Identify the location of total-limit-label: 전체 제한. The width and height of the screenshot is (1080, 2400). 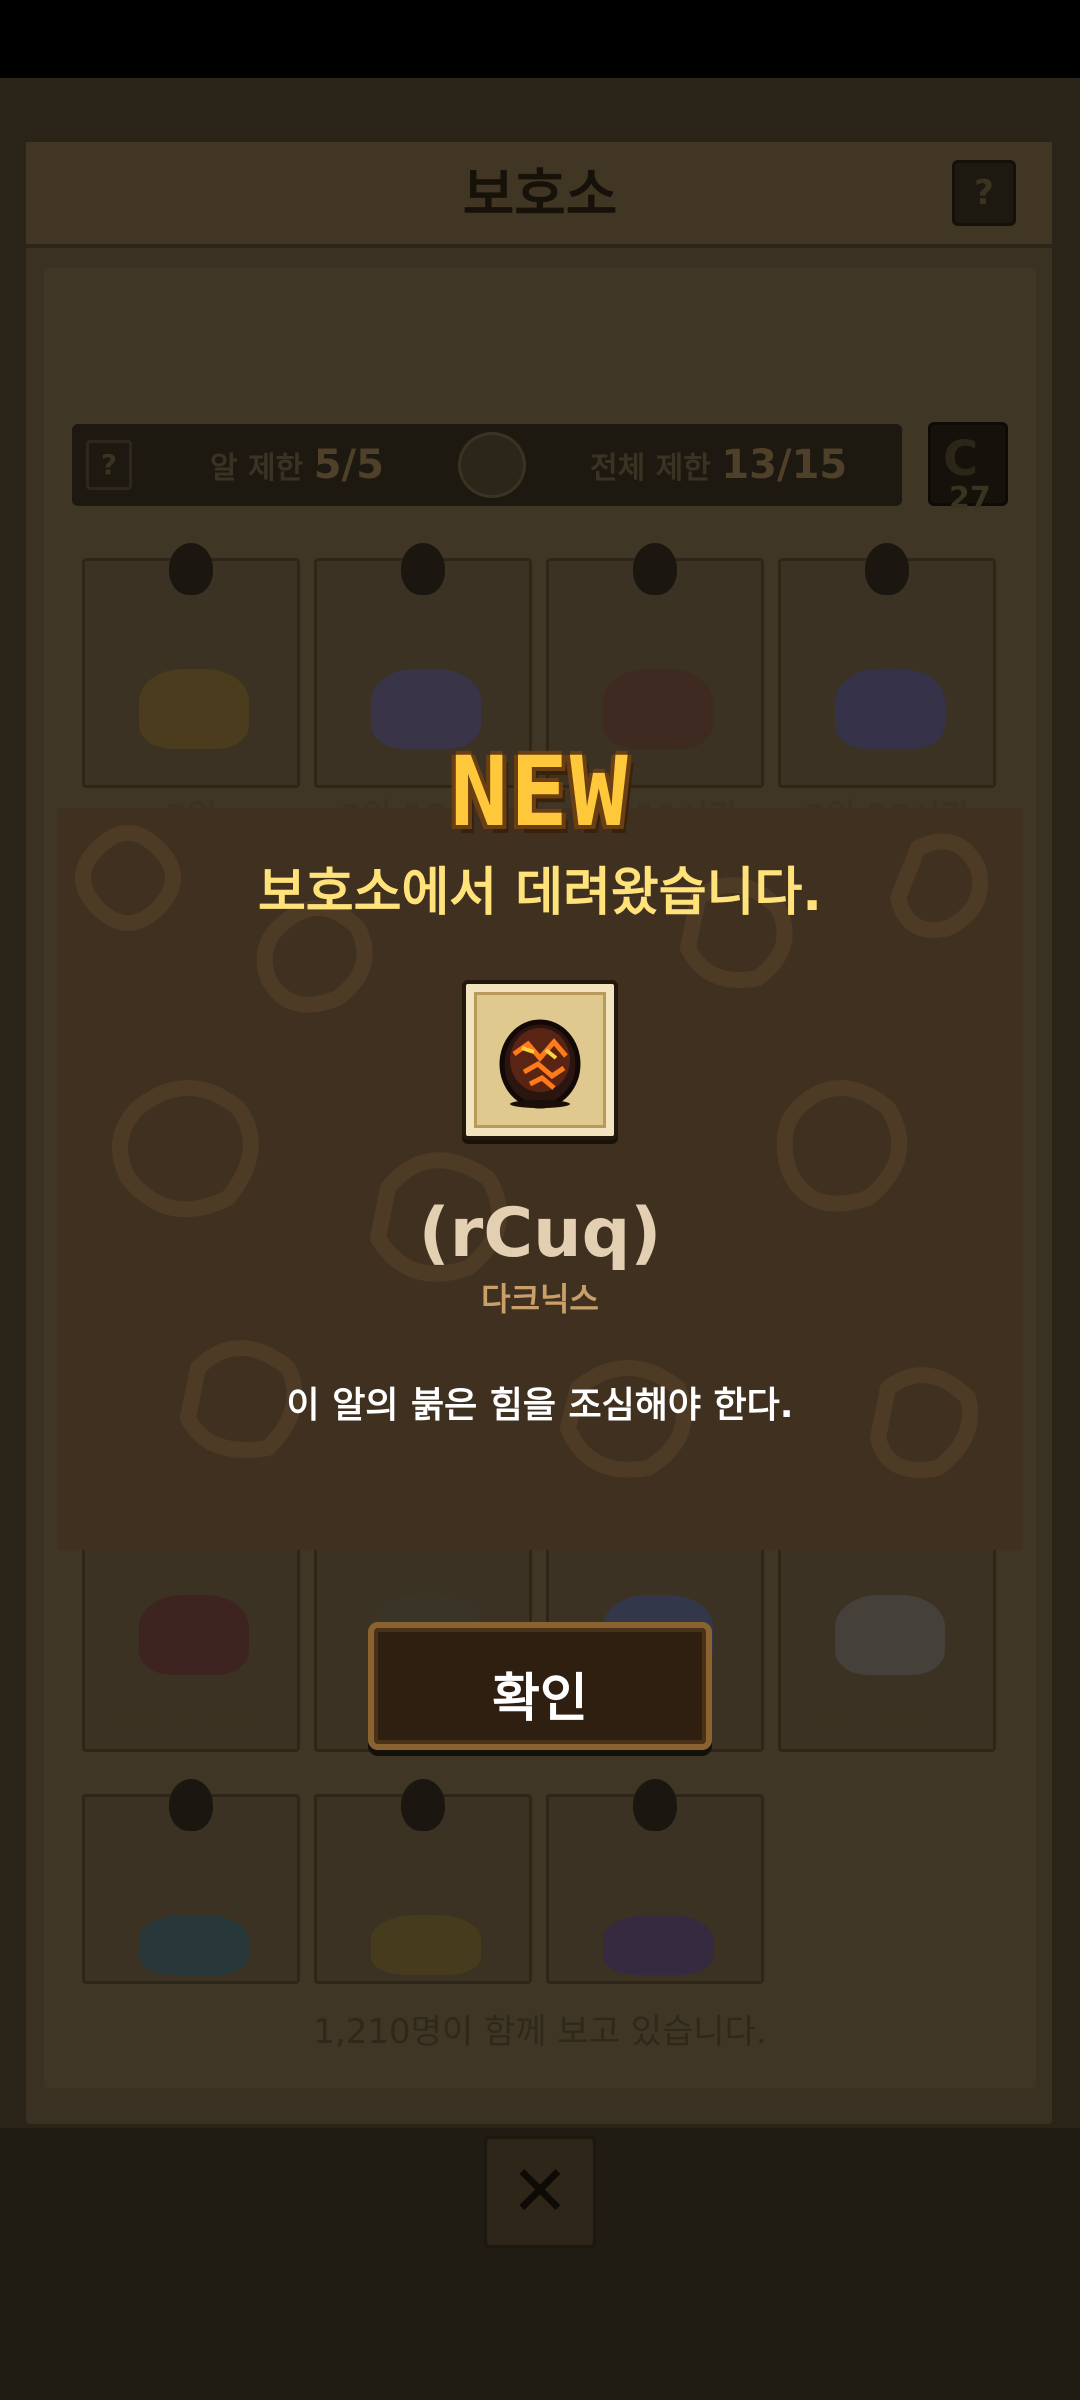
(650, 468).